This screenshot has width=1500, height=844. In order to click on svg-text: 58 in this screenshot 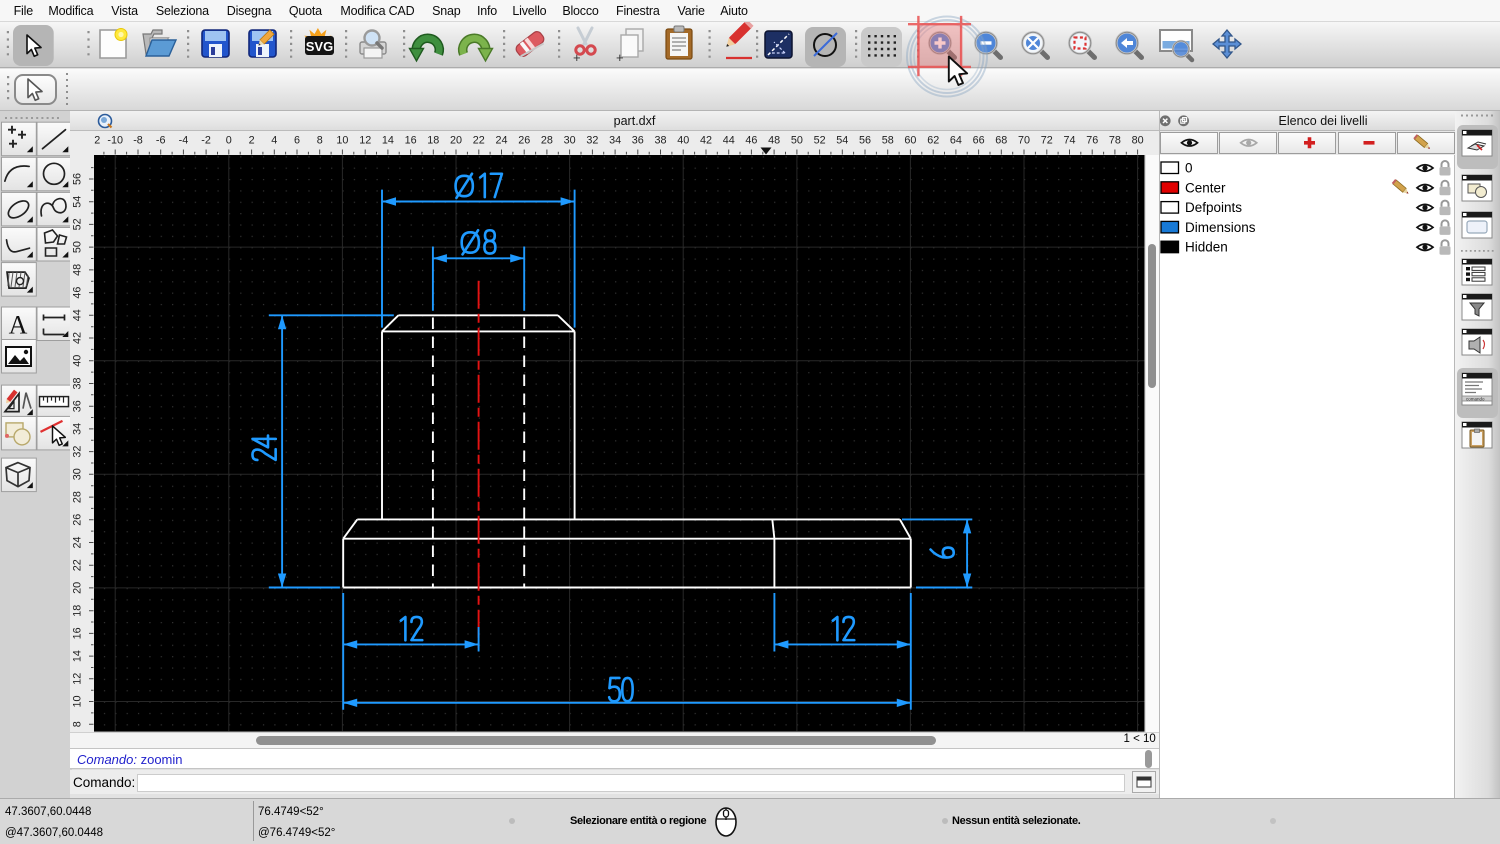, I will do `click(888, 141)`.